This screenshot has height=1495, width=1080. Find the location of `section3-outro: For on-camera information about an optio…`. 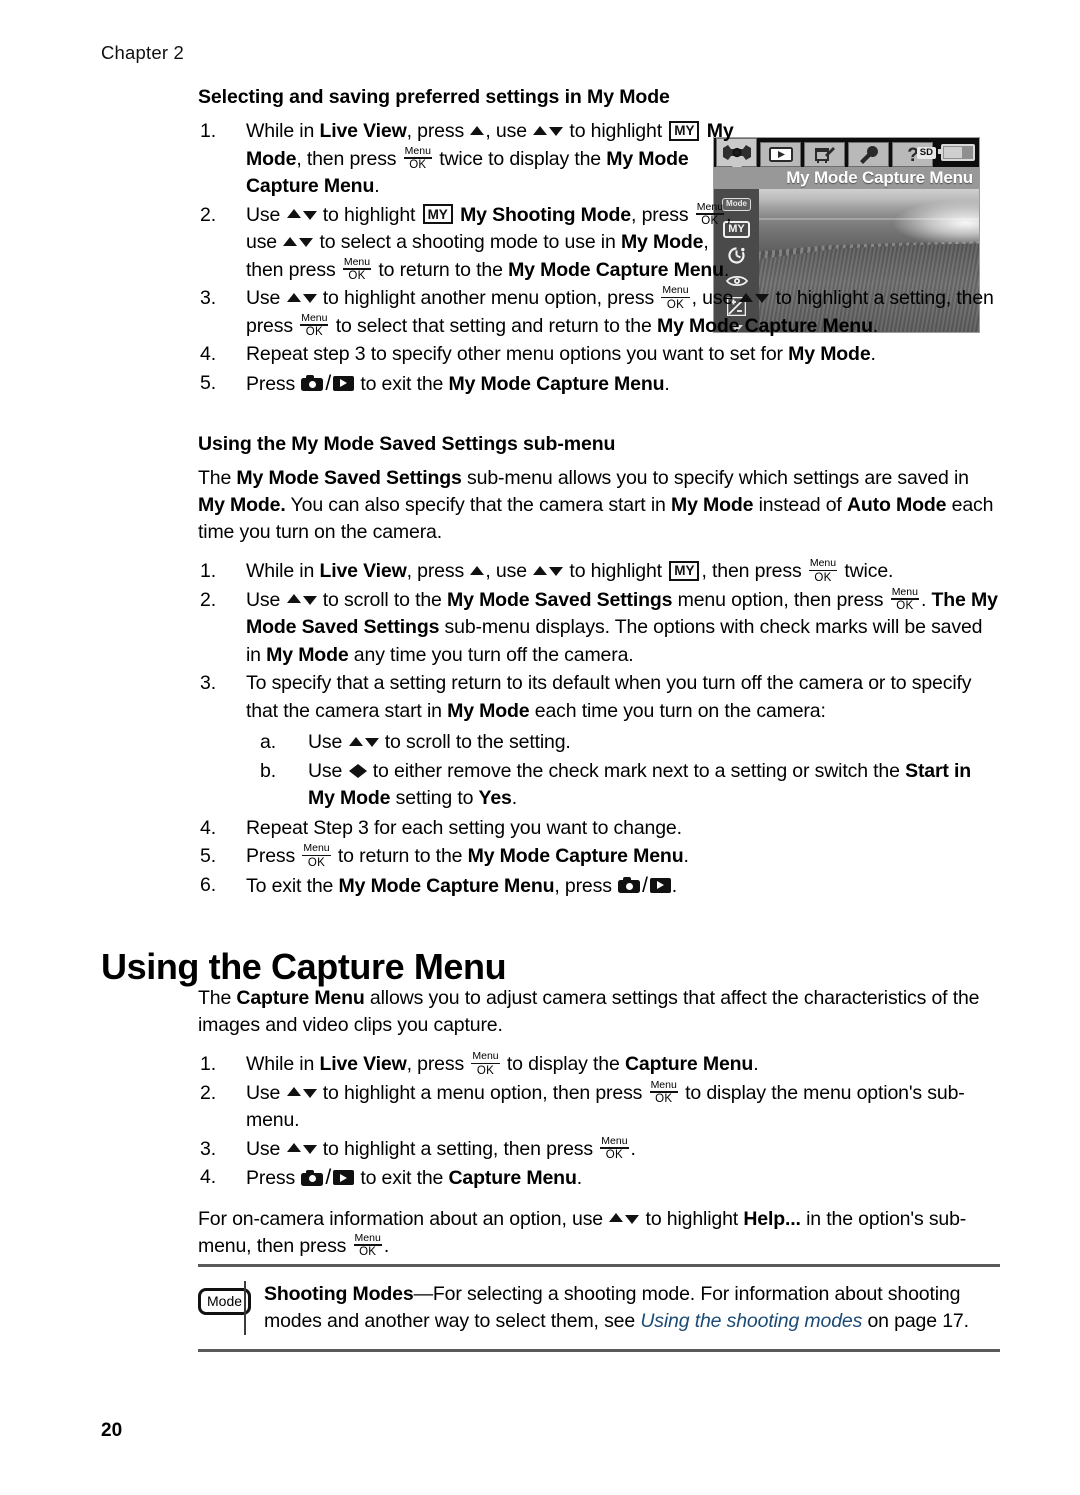

section3-outro: For on-camera information about an optio… is located at coordinates (582, 1233).